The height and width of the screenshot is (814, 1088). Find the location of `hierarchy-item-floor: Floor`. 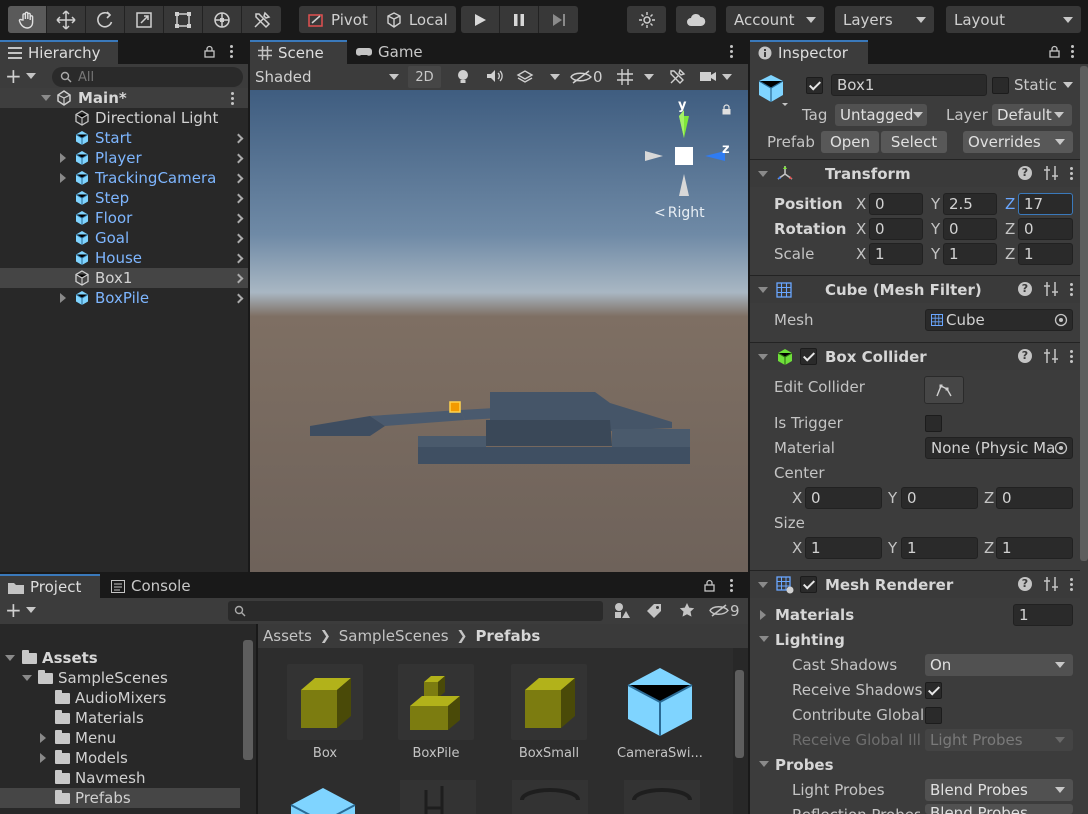

hierarchy-item-floor: Floor is located at coordinates (124, 218).